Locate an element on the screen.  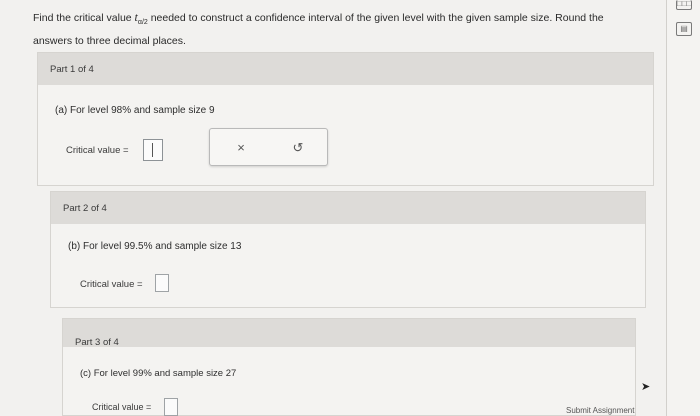
part-3-critical-value-label: Critical value = is located at coordinates (122, 407).